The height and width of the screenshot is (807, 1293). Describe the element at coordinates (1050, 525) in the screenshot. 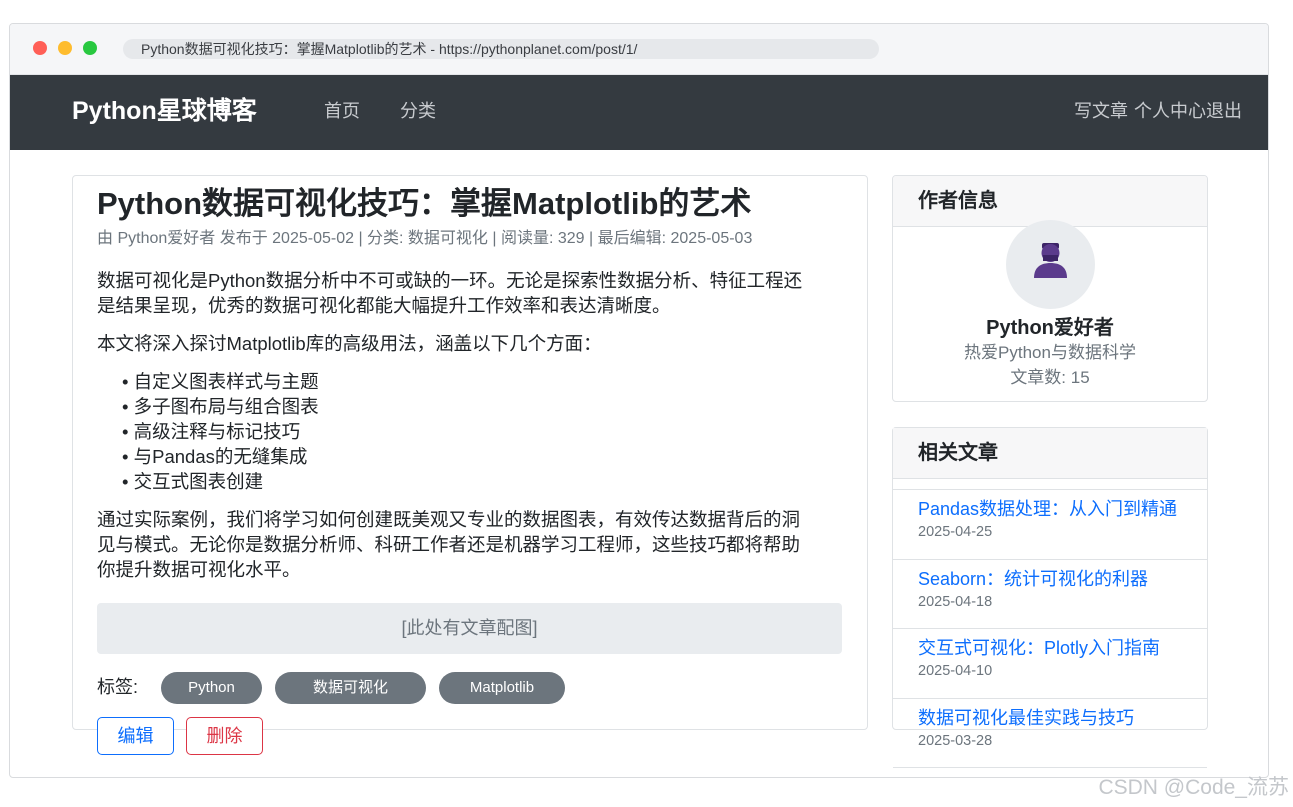

I see `list-item: Pandas数据处理：从入门到精通 2025-04-25` at that location.